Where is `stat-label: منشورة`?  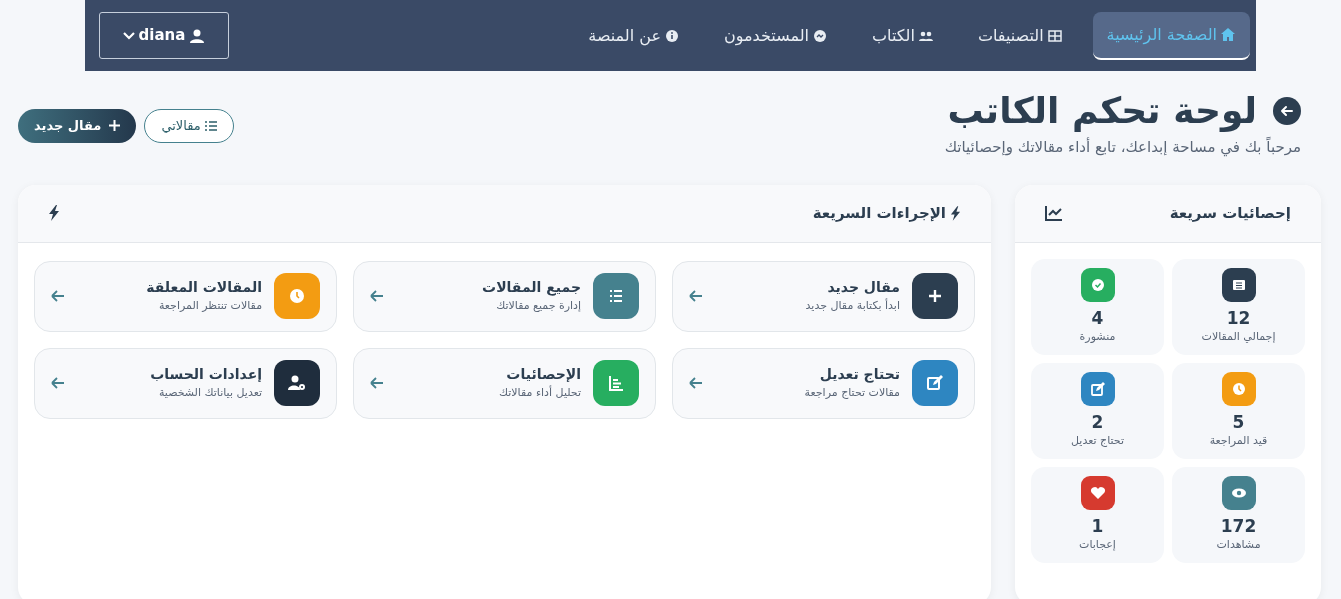 stat-label: منشورة is located at coordinates (1097, 336).